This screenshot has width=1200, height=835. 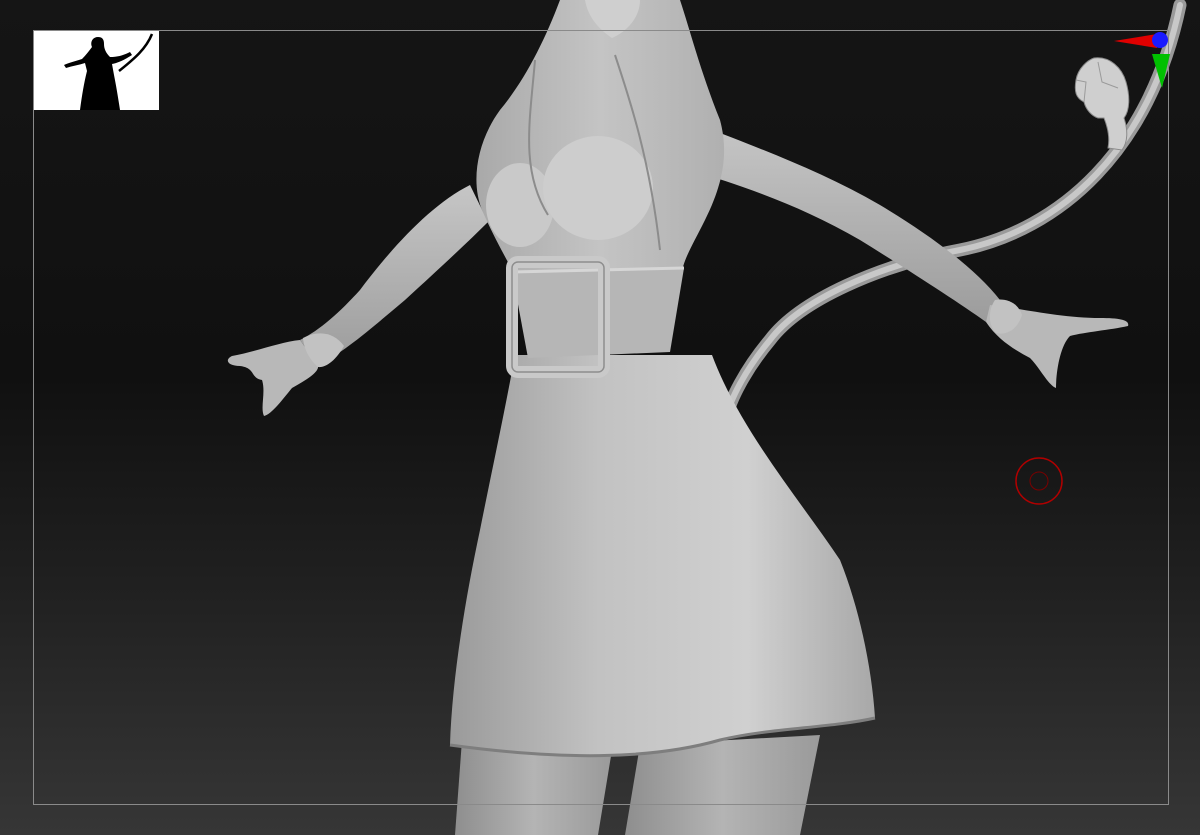 What do you see at coordinates (1161, 71) in the screenshot?
I see `y-axis-arrow` at bounding box center [1161, 71].